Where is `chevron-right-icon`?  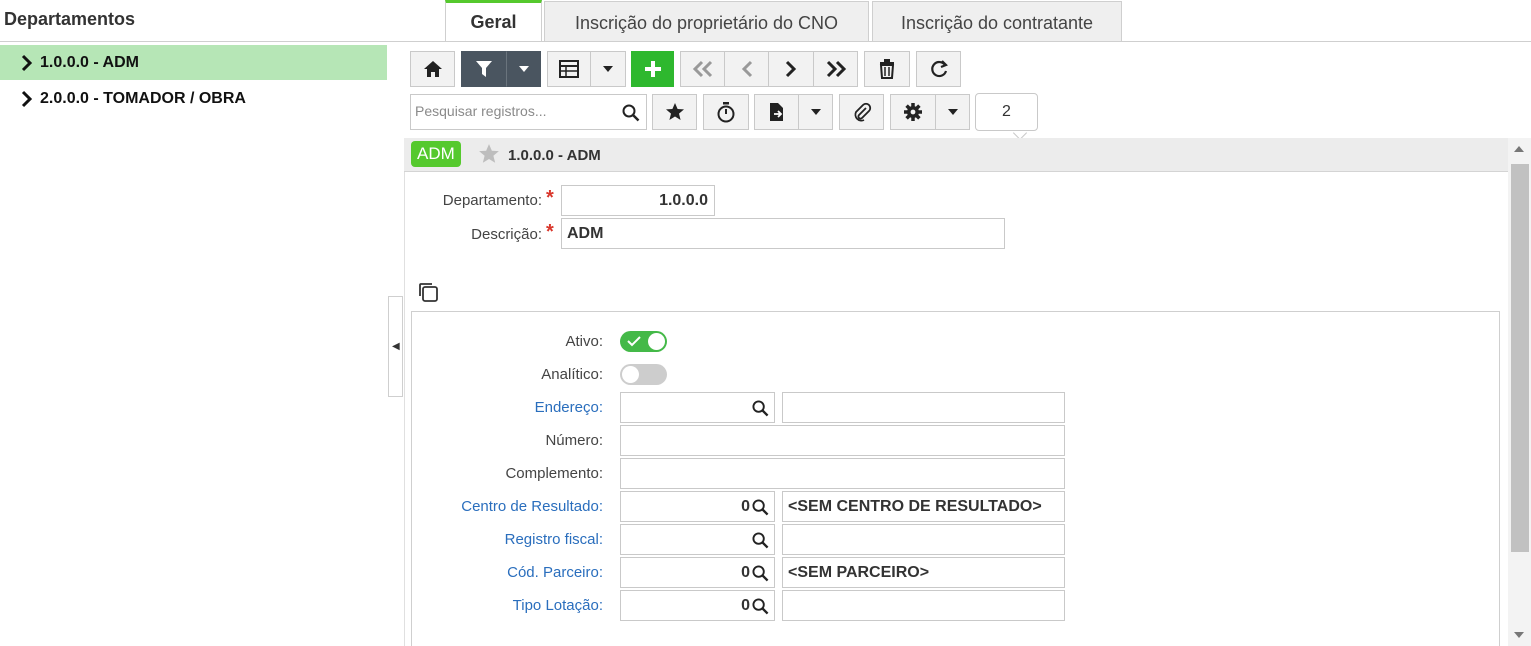 chevron-right-icon is located at coordinates (27, 63).